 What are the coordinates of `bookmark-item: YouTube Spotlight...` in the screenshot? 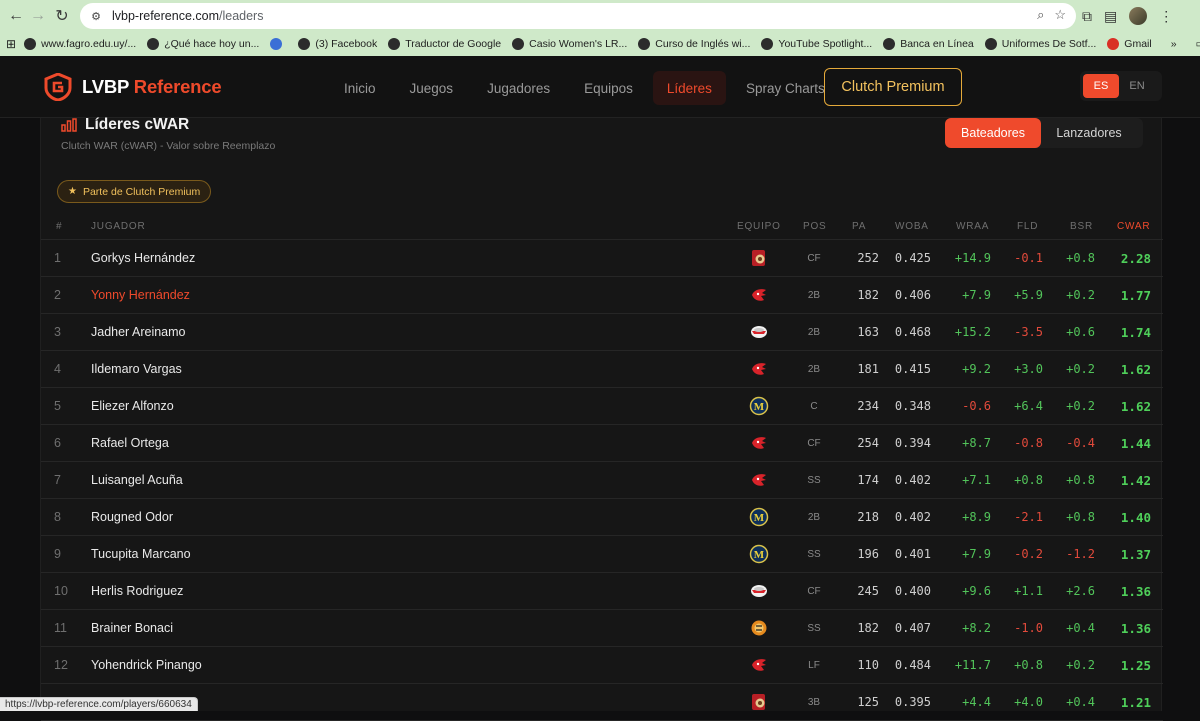 It's located at (816, 44).